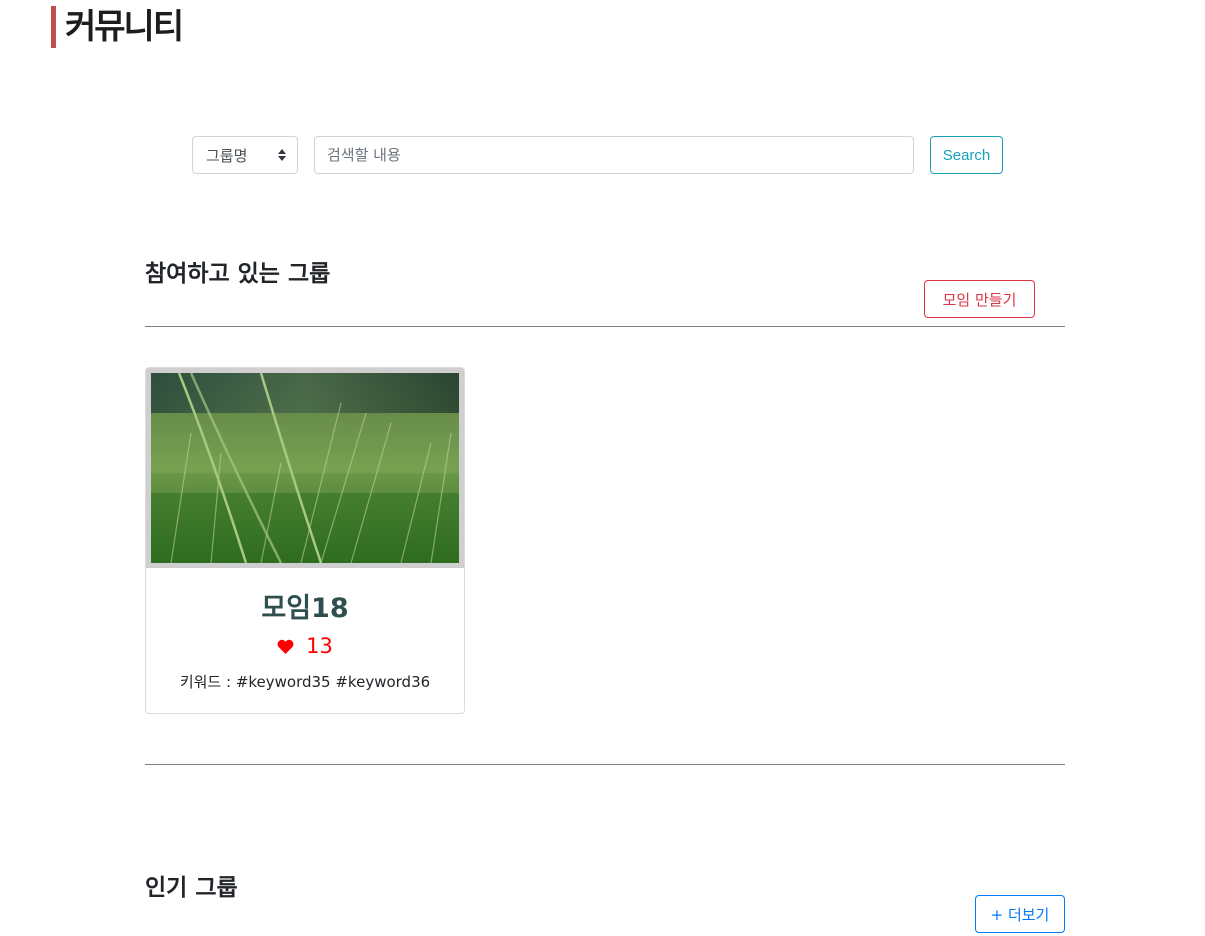 Image resolution: width=1205 pixels, height=936 pixels. Describe the element at coordinates (614, 155) in the screenshot. I see `search-input` at that location.